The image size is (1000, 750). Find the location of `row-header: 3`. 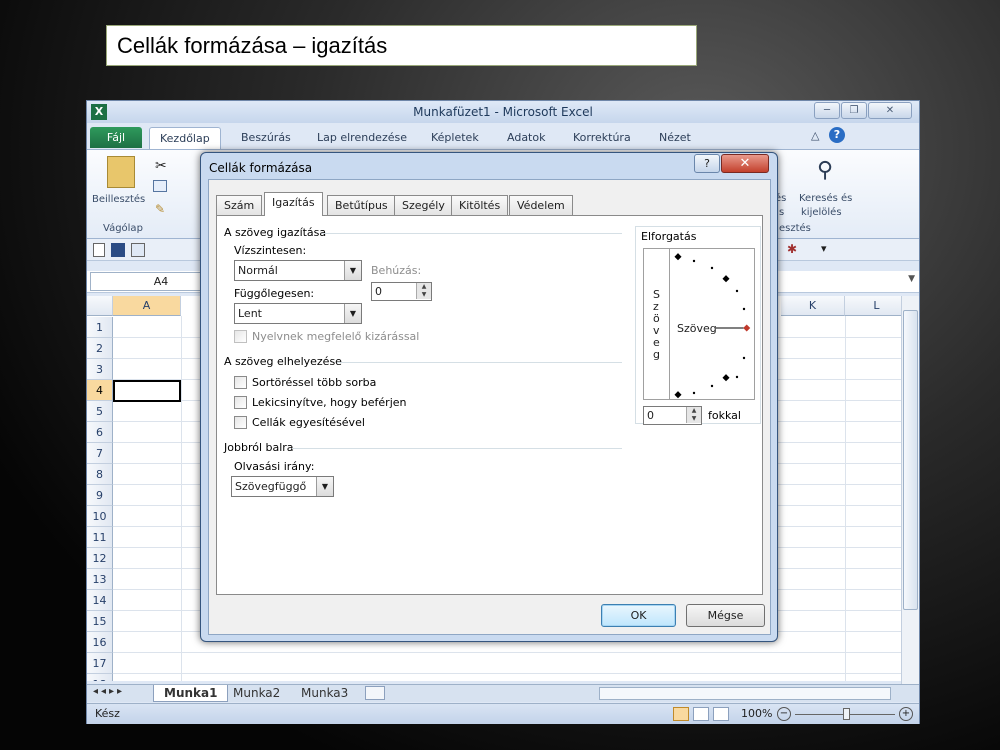

row-header: 3 is located at coordinates (100, 369).